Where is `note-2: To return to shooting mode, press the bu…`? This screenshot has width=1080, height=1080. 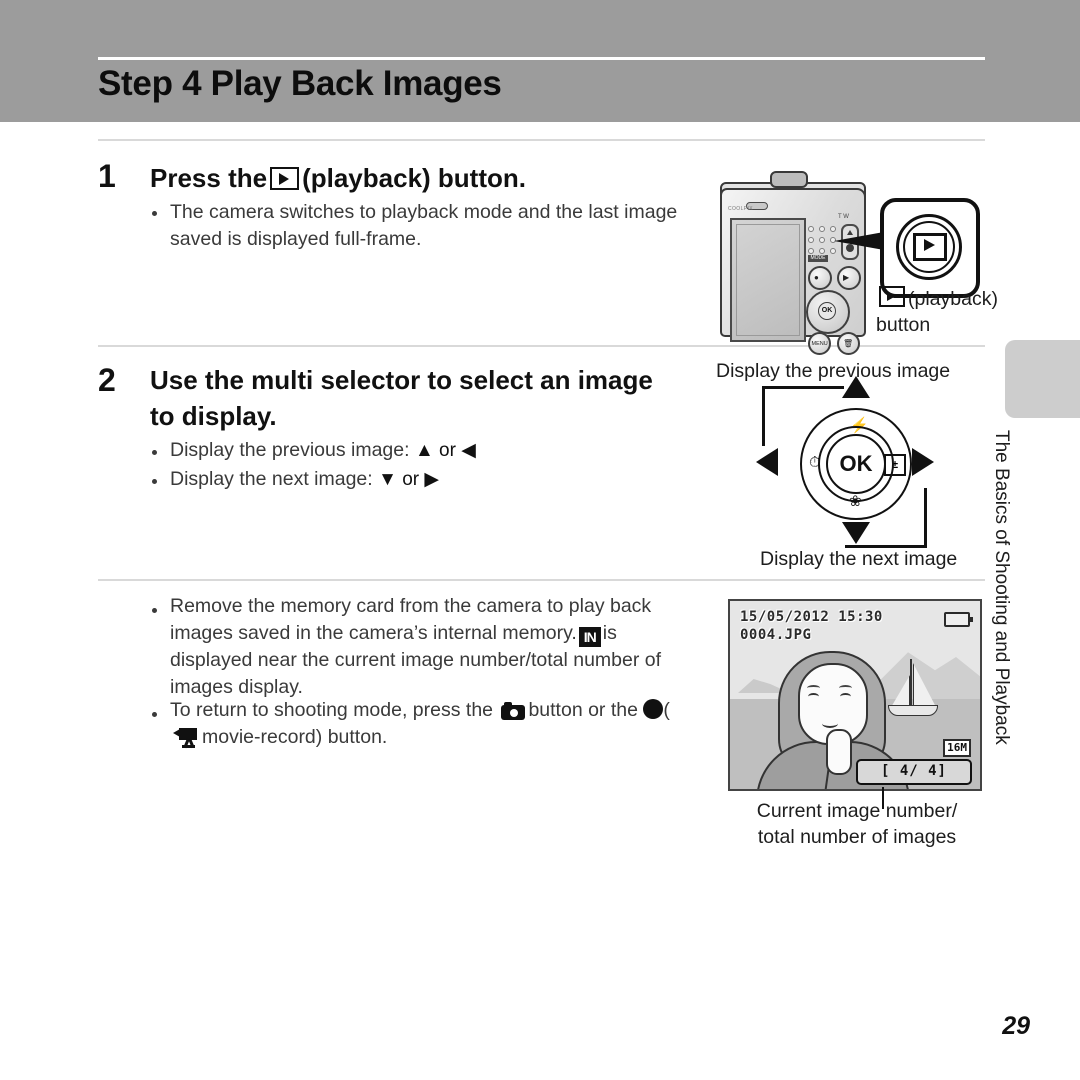 note-2: To return to shooting mode, press the bu… is located at coordinates (427, 724).